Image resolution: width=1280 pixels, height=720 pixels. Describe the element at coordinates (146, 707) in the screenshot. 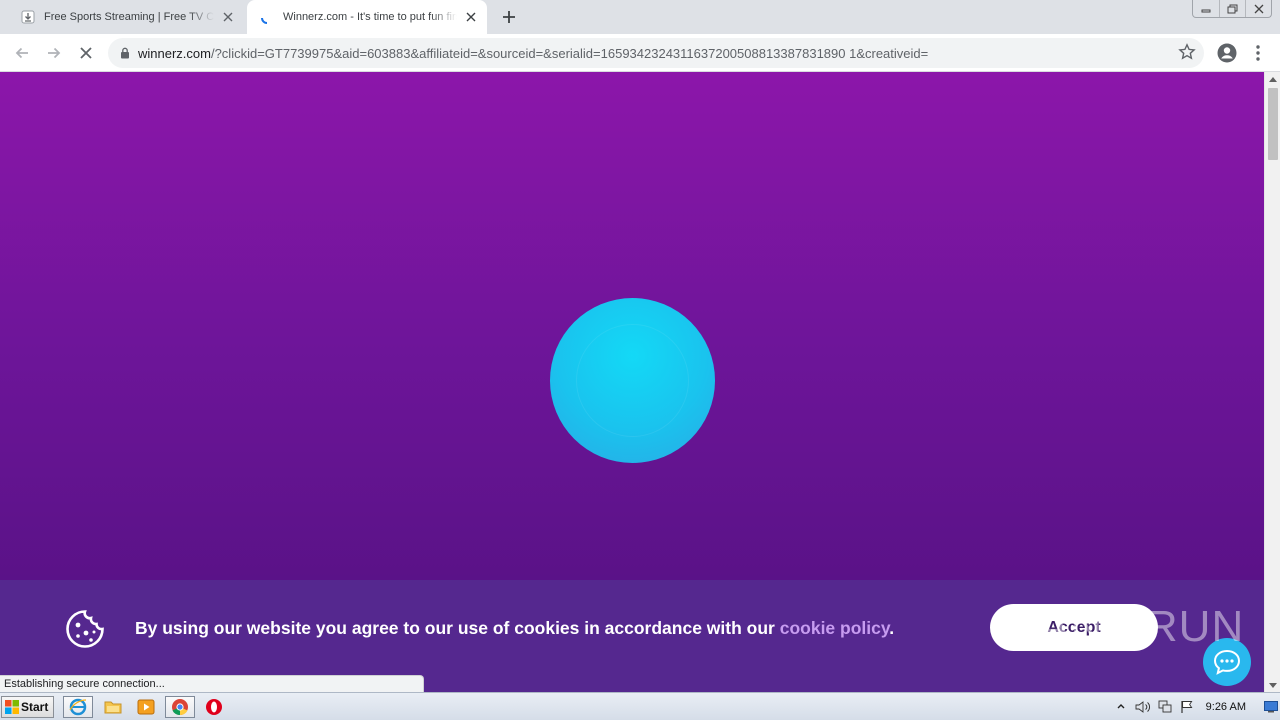

I see `media-player-icon` at that location.